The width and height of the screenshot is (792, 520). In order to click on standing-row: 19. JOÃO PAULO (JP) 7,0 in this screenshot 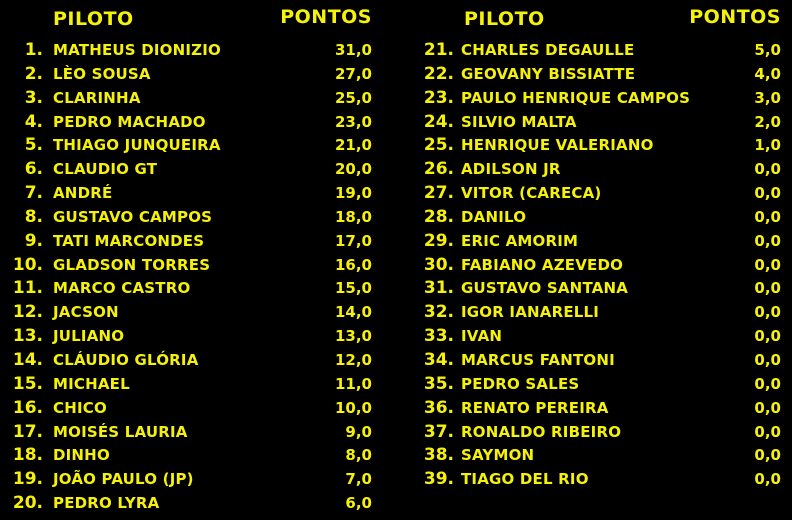, I will do `click(190, 480)`.